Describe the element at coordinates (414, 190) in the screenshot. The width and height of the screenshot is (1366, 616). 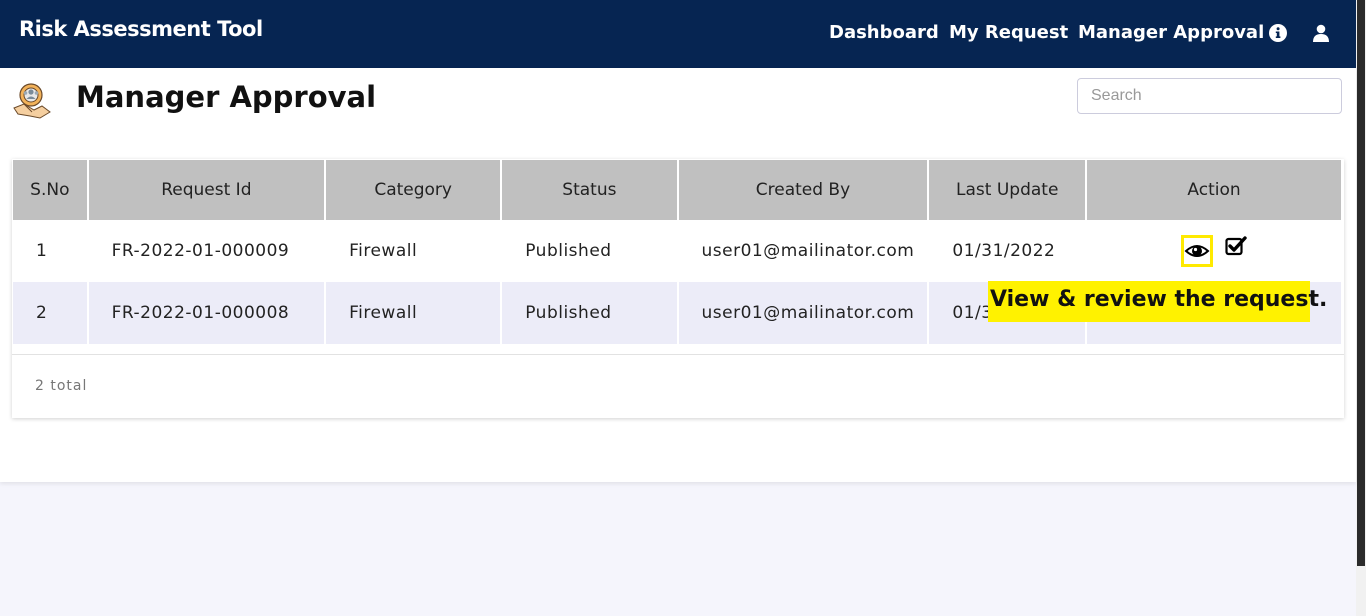
I see `header-category: Category` at that location.